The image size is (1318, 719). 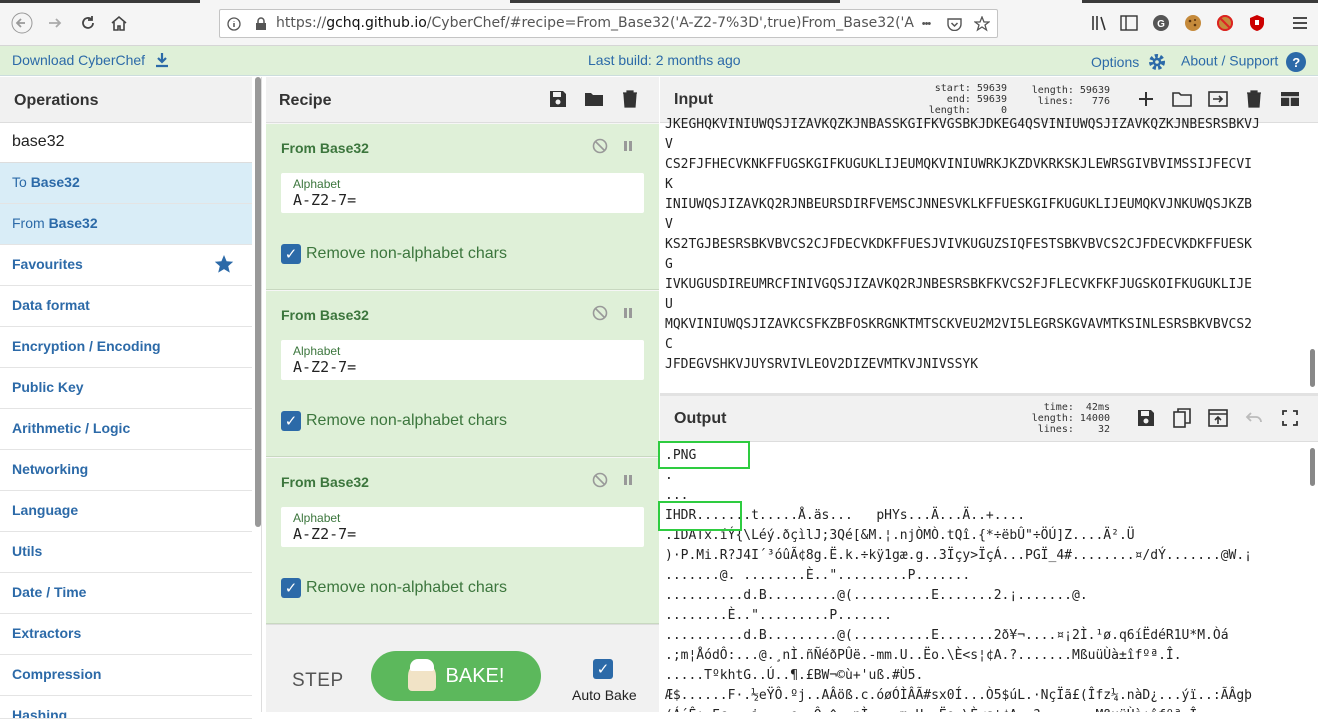 I want to click on info-icon, so click(x=234, y=24).